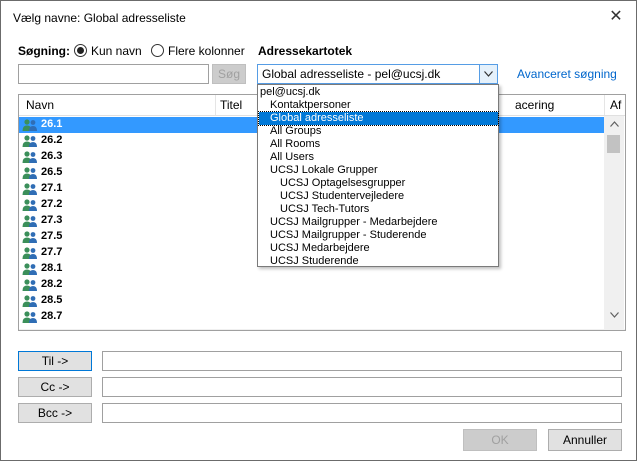 This screenshot has height=461, width=637. What do you see at coordinates (52, 284) in the screenshot?
I see `list-item-label: 28.2` at bounding box center [52, 284].